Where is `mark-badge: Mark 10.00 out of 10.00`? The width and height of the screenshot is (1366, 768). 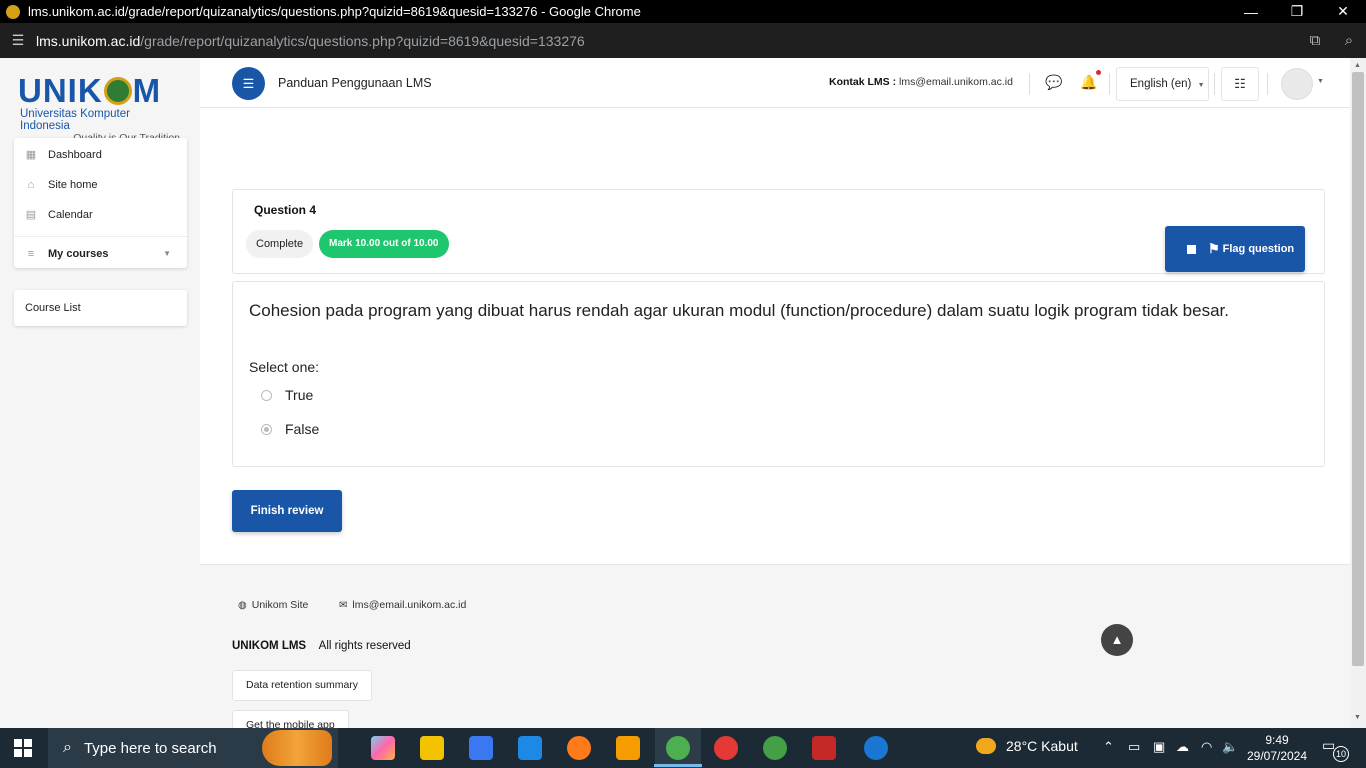 mark-badge: Mark 10.00 out of 10.00 is located at coordinates (384, 244).